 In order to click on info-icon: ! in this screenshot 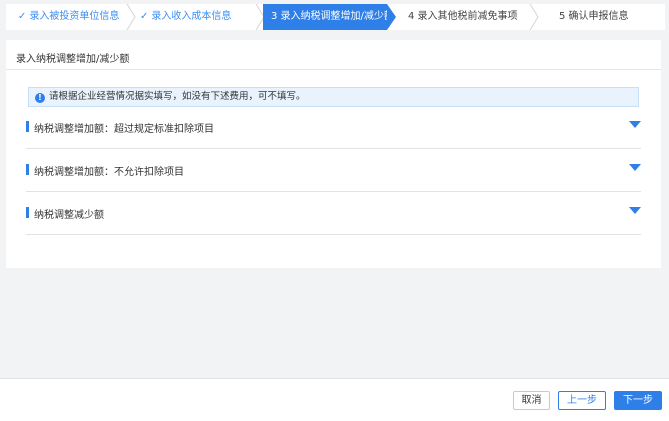, I will do `click(40, 98)`.